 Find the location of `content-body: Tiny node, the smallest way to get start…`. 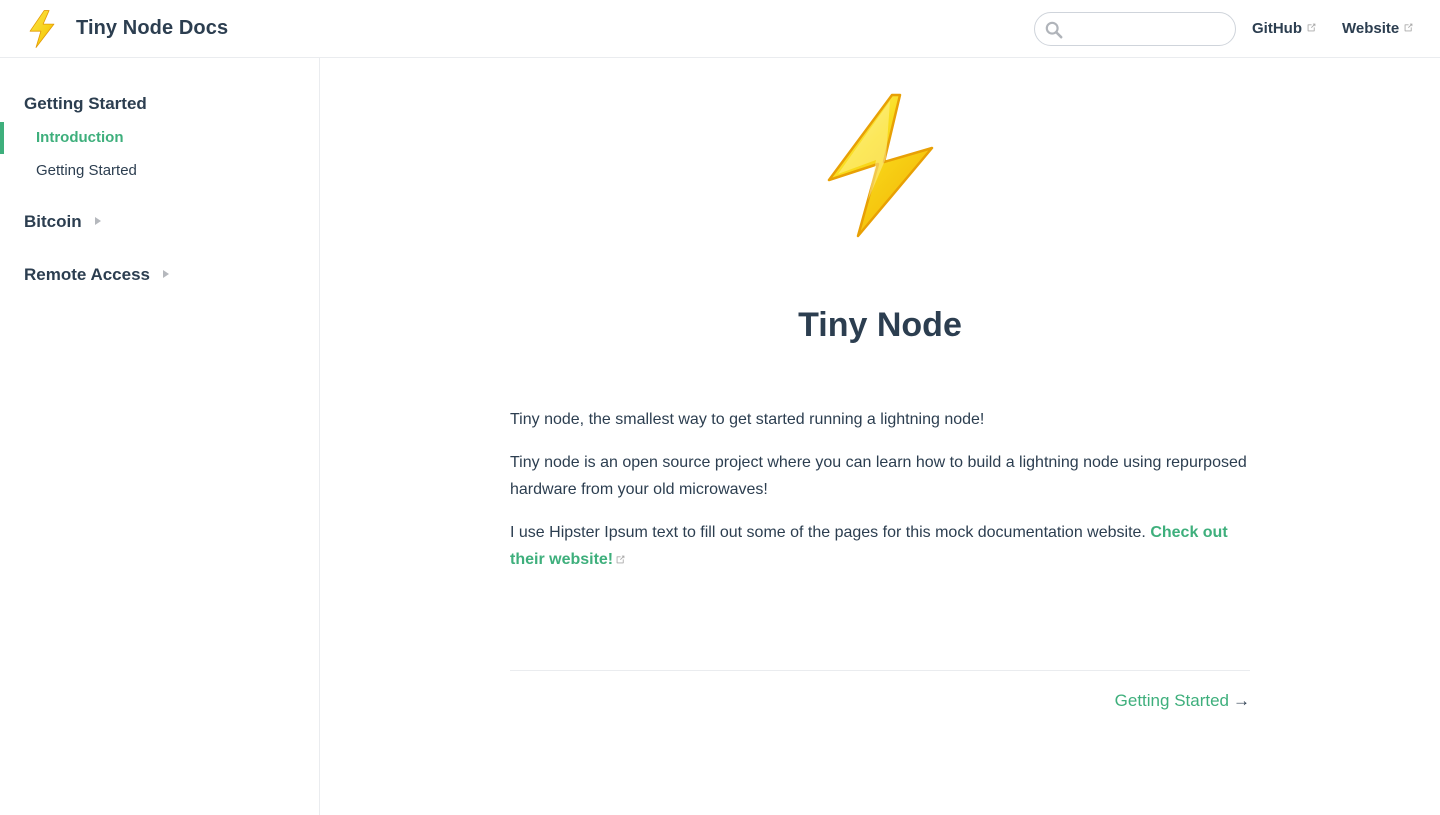

content-body: Tiny node, the smallest way to get start… is located at coordinates (880, 497).